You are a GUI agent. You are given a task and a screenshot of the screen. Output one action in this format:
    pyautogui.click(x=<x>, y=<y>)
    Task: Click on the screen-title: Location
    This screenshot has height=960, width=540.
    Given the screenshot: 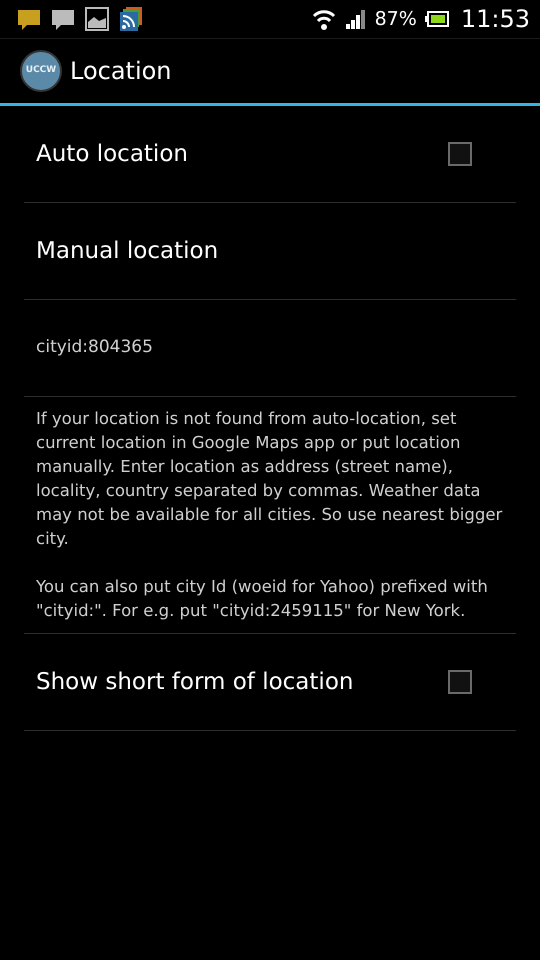 What is the action you would take?
    pyautogui.click(x=121, y=71)
    